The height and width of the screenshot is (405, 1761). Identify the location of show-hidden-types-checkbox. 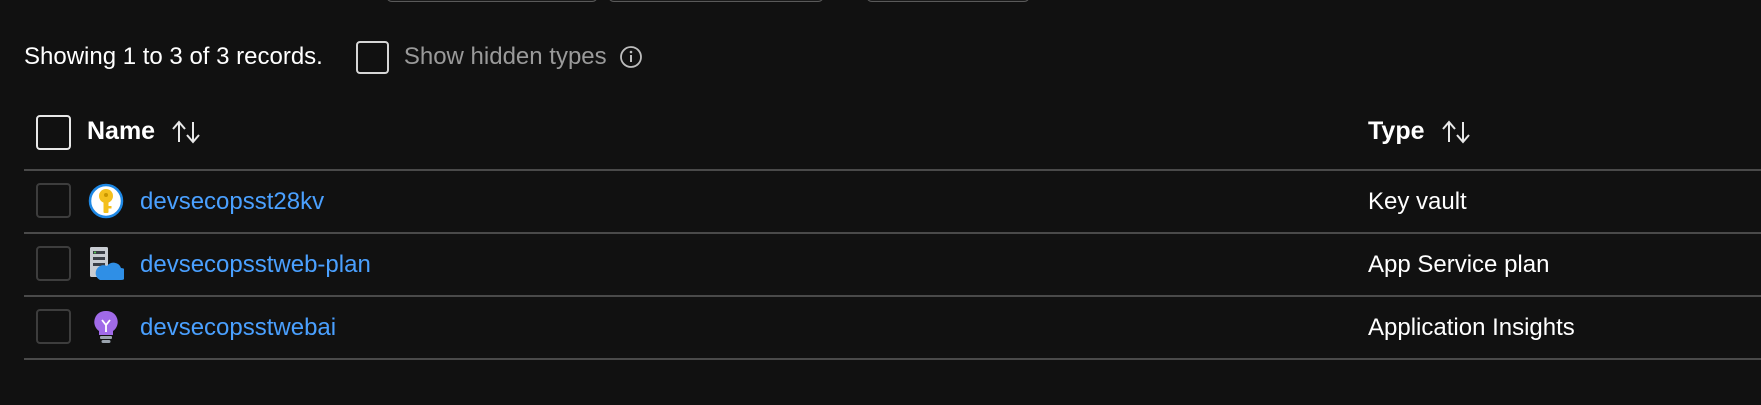
(372, 57).